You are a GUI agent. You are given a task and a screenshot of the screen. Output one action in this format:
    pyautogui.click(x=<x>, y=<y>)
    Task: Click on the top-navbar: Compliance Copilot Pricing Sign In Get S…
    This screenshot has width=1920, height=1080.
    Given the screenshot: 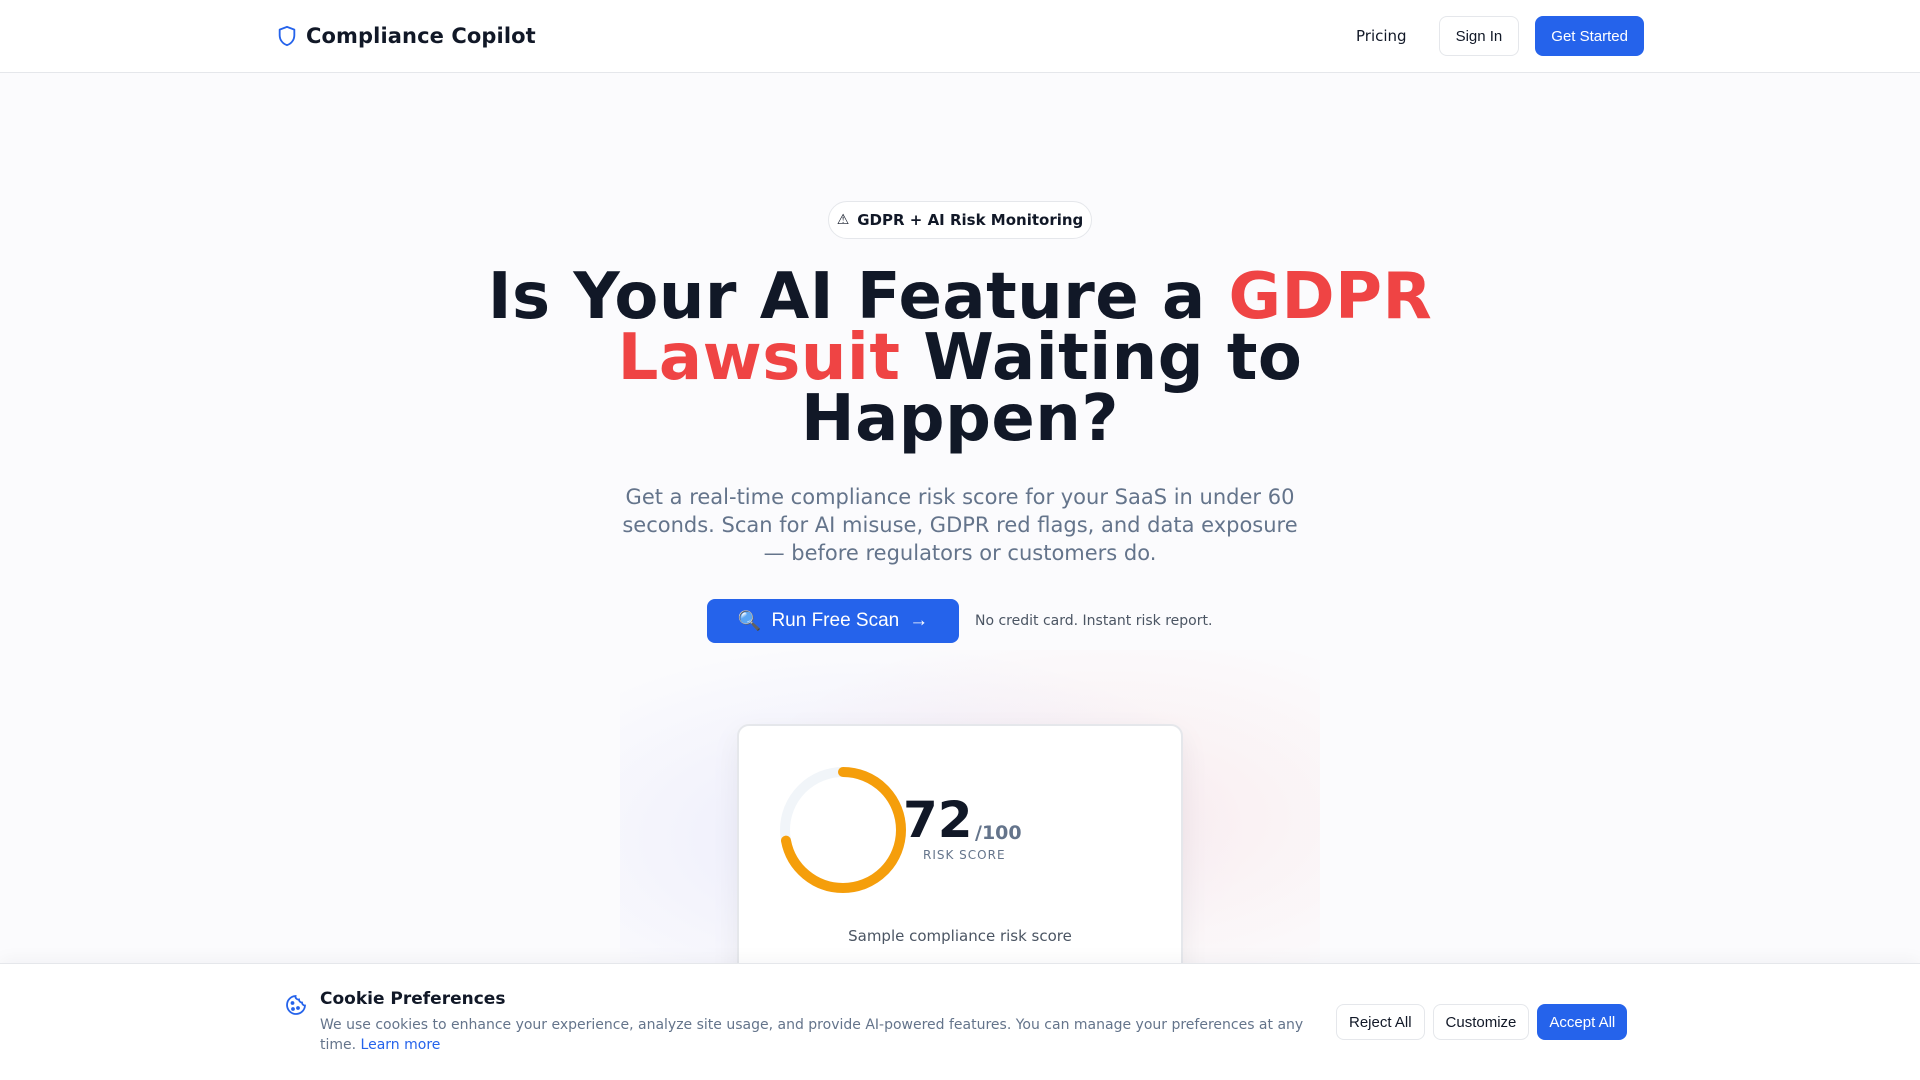 What is the action you would take?
    pyautogui.click(x=960, y=36)
    